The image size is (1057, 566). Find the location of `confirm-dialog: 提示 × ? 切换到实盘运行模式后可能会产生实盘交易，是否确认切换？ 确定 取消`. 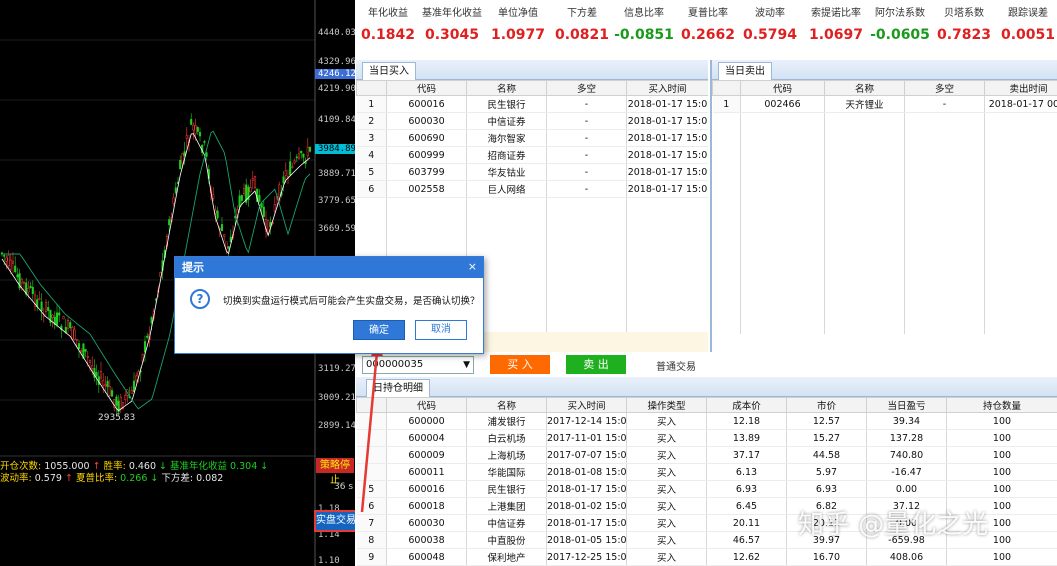

confirm-dialog: 提示 × ? 切换到实盘运行模式后可能会产生实盘交易，是否确认切换？ 确定 取消 is located at coordinates (329, 305).